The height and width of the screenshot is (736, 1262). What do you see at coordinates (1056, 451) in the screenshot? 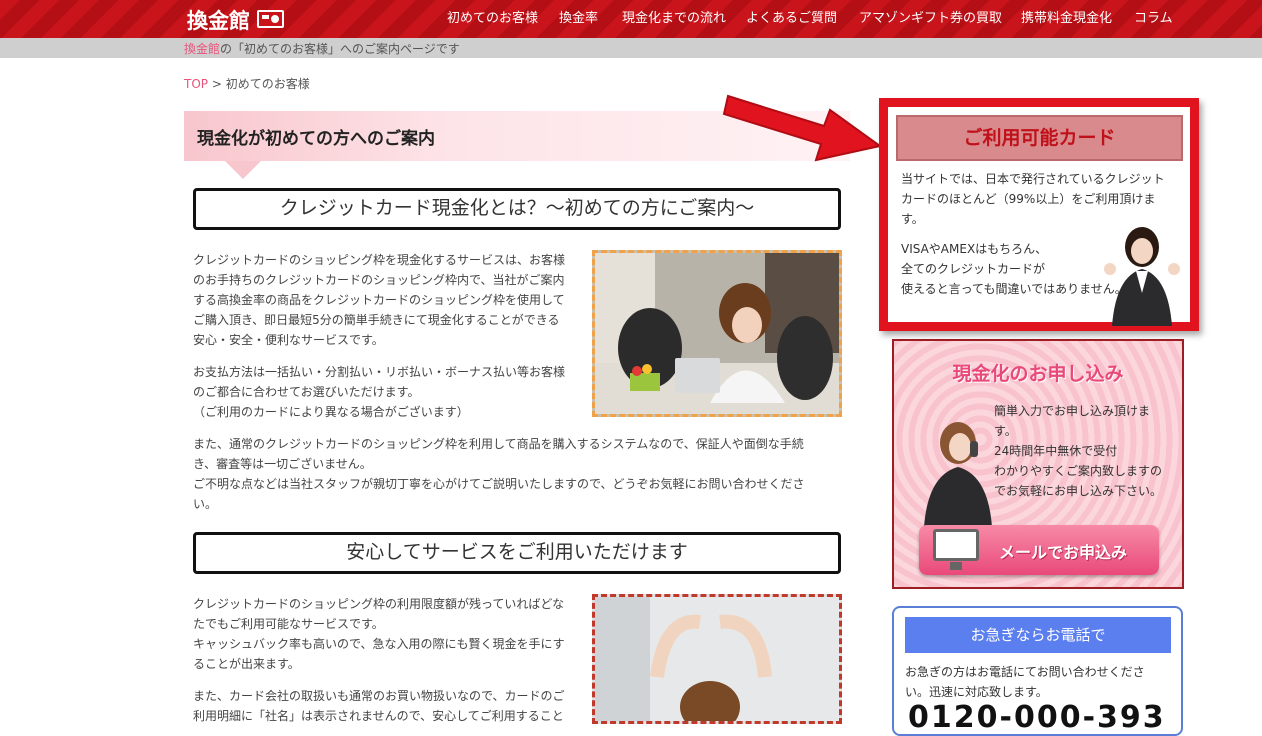
I see `text-line: 24時間年中無休で受付` at bounding box center [1056, 451].